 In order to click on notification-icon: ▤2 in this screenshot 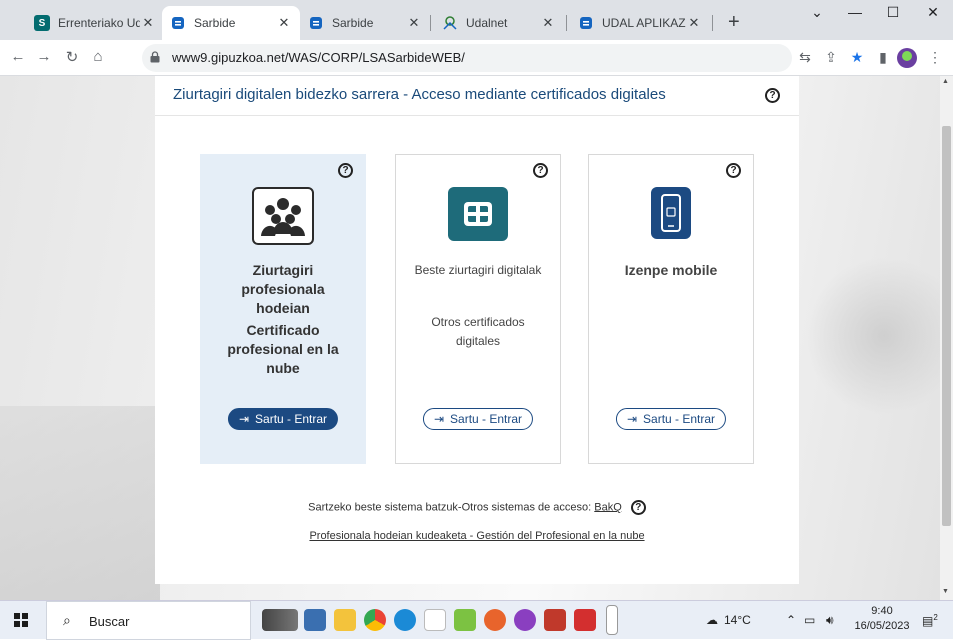, I will do `click(930, 620)`.